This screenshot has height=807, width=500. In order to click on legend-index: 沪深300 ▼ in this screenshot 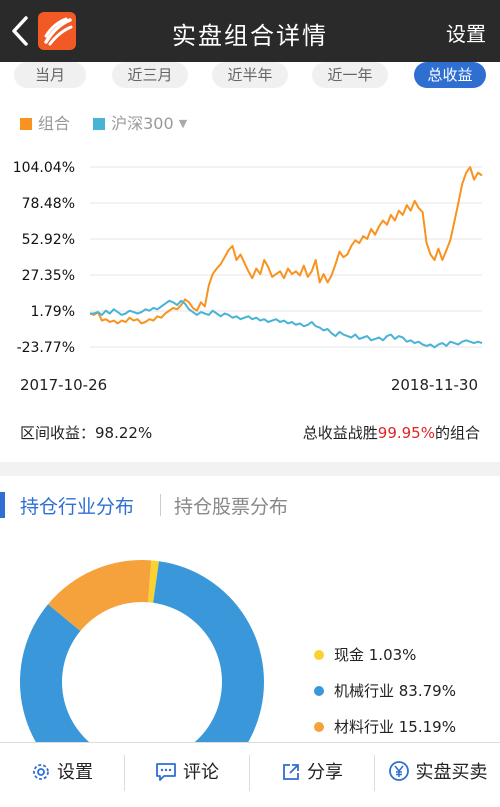, I will do `click(140, 122)`.